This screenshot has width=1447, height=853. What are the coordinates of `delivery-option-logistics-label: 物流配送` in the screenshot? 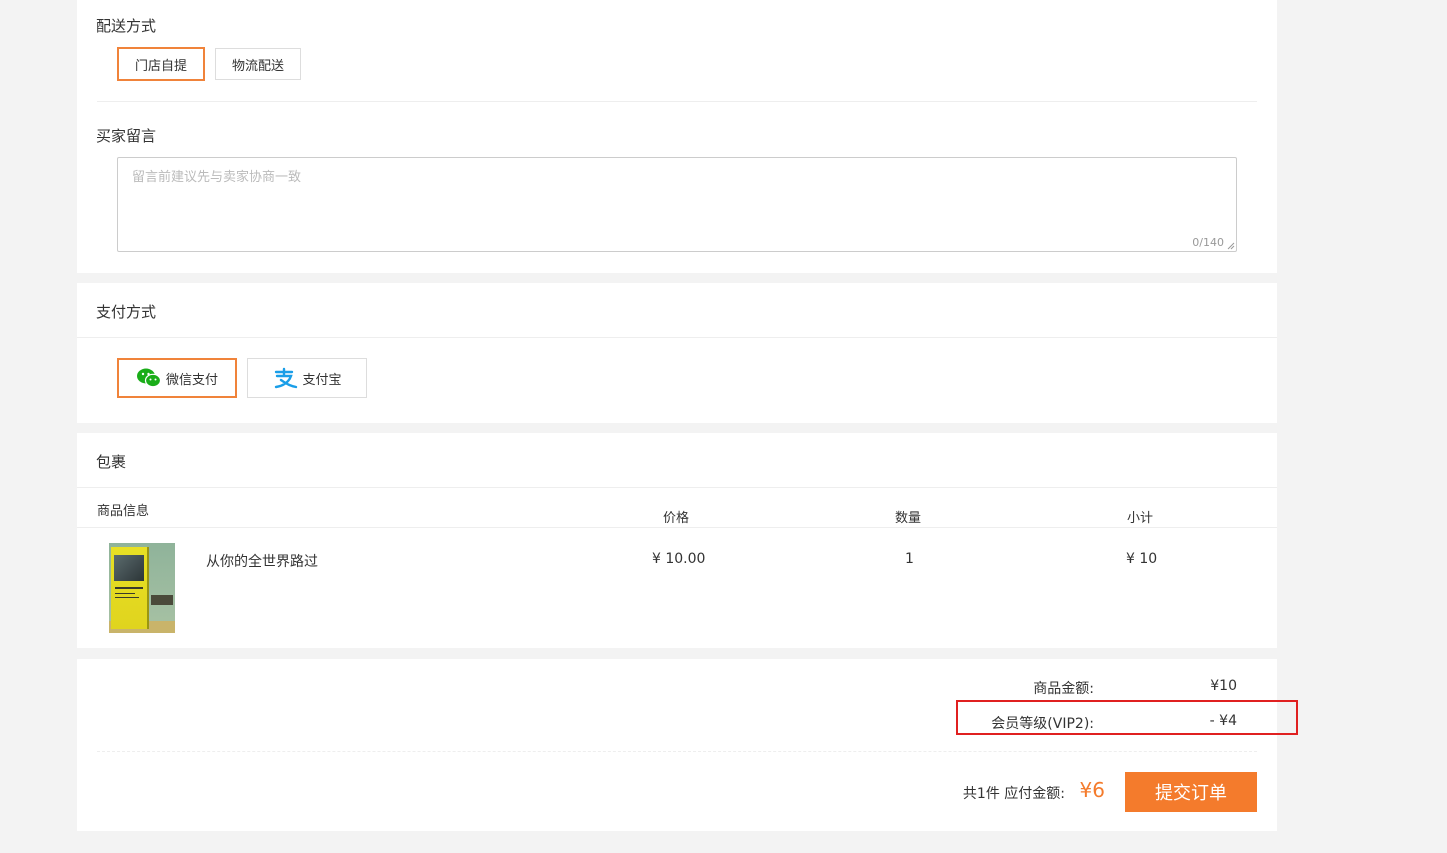 It's located at (257, 66).